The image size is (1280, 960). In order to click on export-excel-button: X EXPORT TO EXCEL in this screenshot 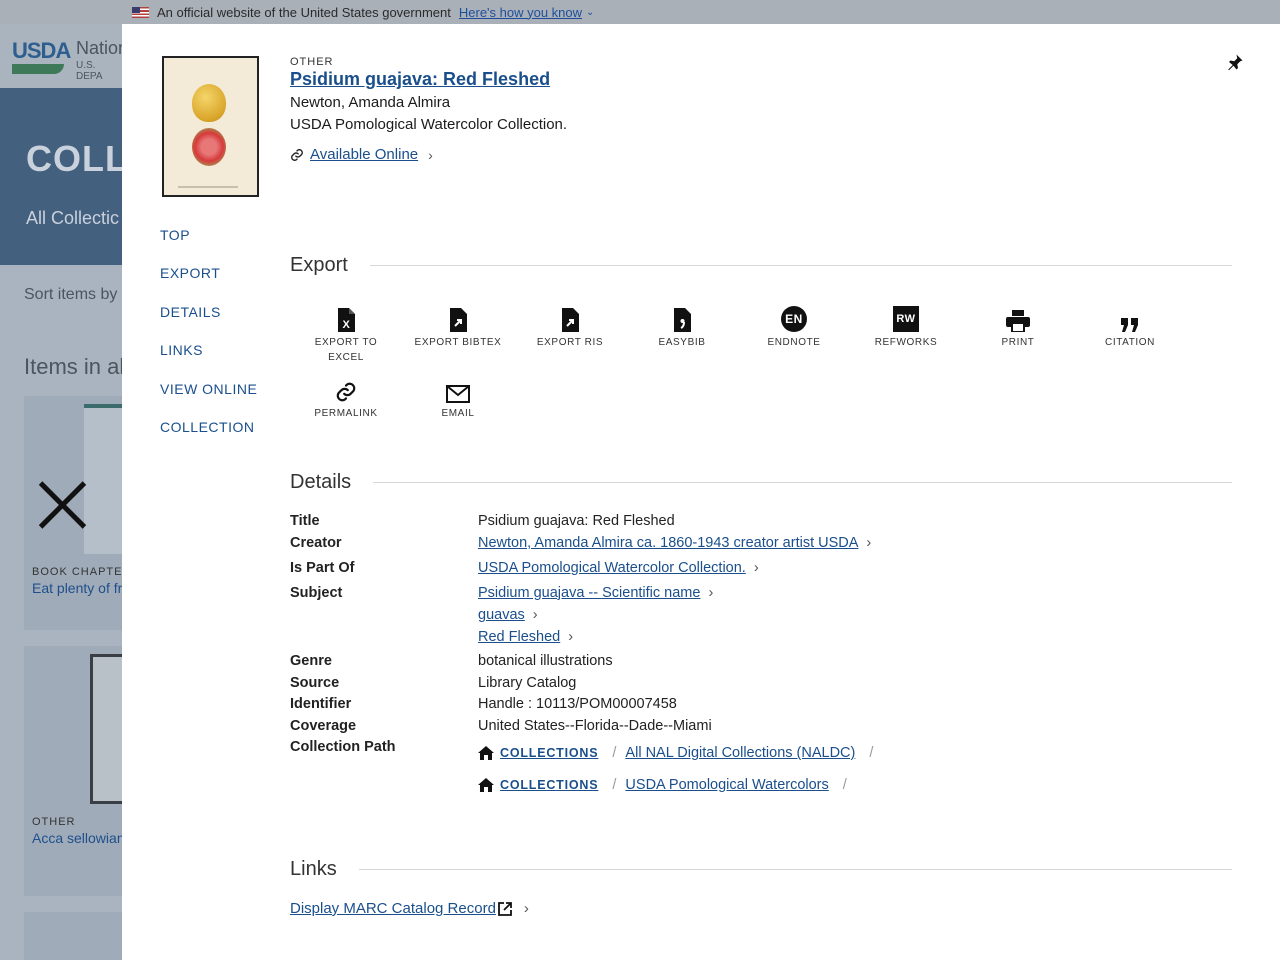, I will do `click(346, 334)`.